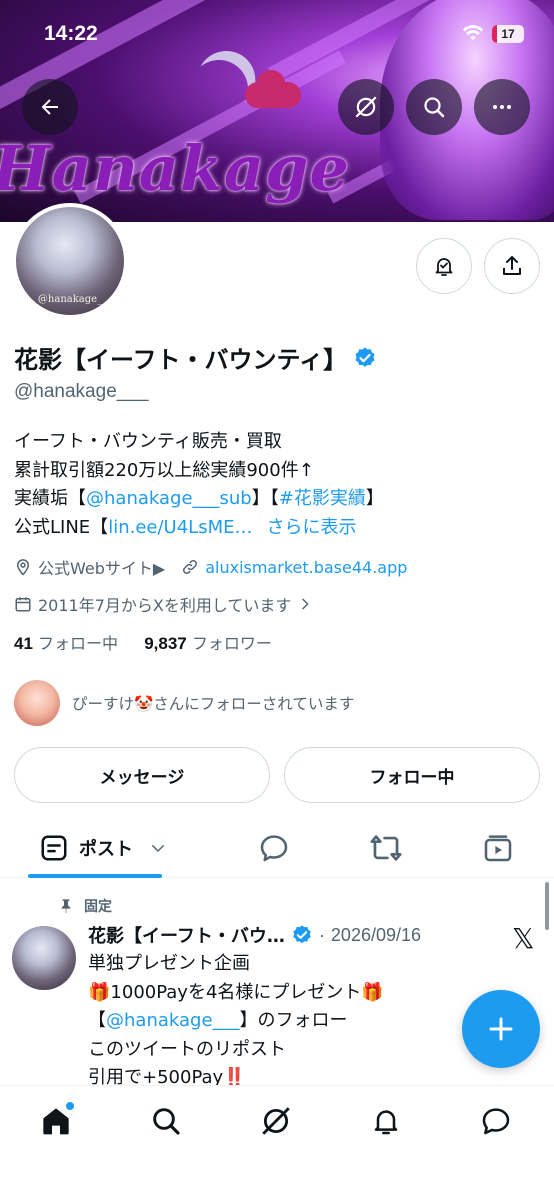 This screenshot has width=554, height=1199. I want to click on show-more-link: さらに表示, so click(311, 527).